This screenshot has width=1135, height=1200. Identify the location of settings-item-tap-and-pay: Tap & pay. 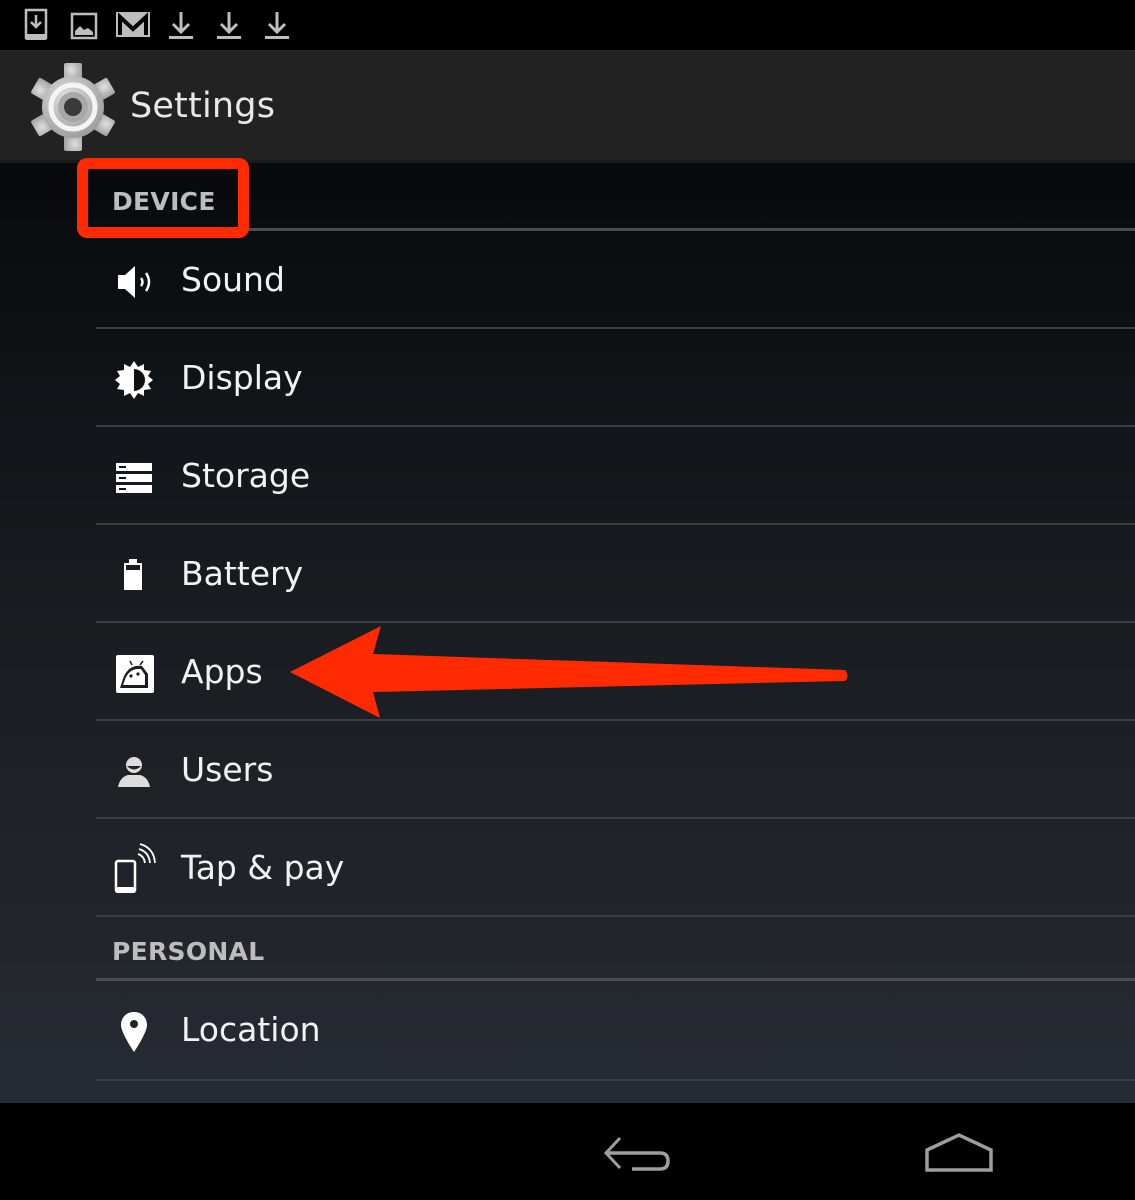
(615, 868).